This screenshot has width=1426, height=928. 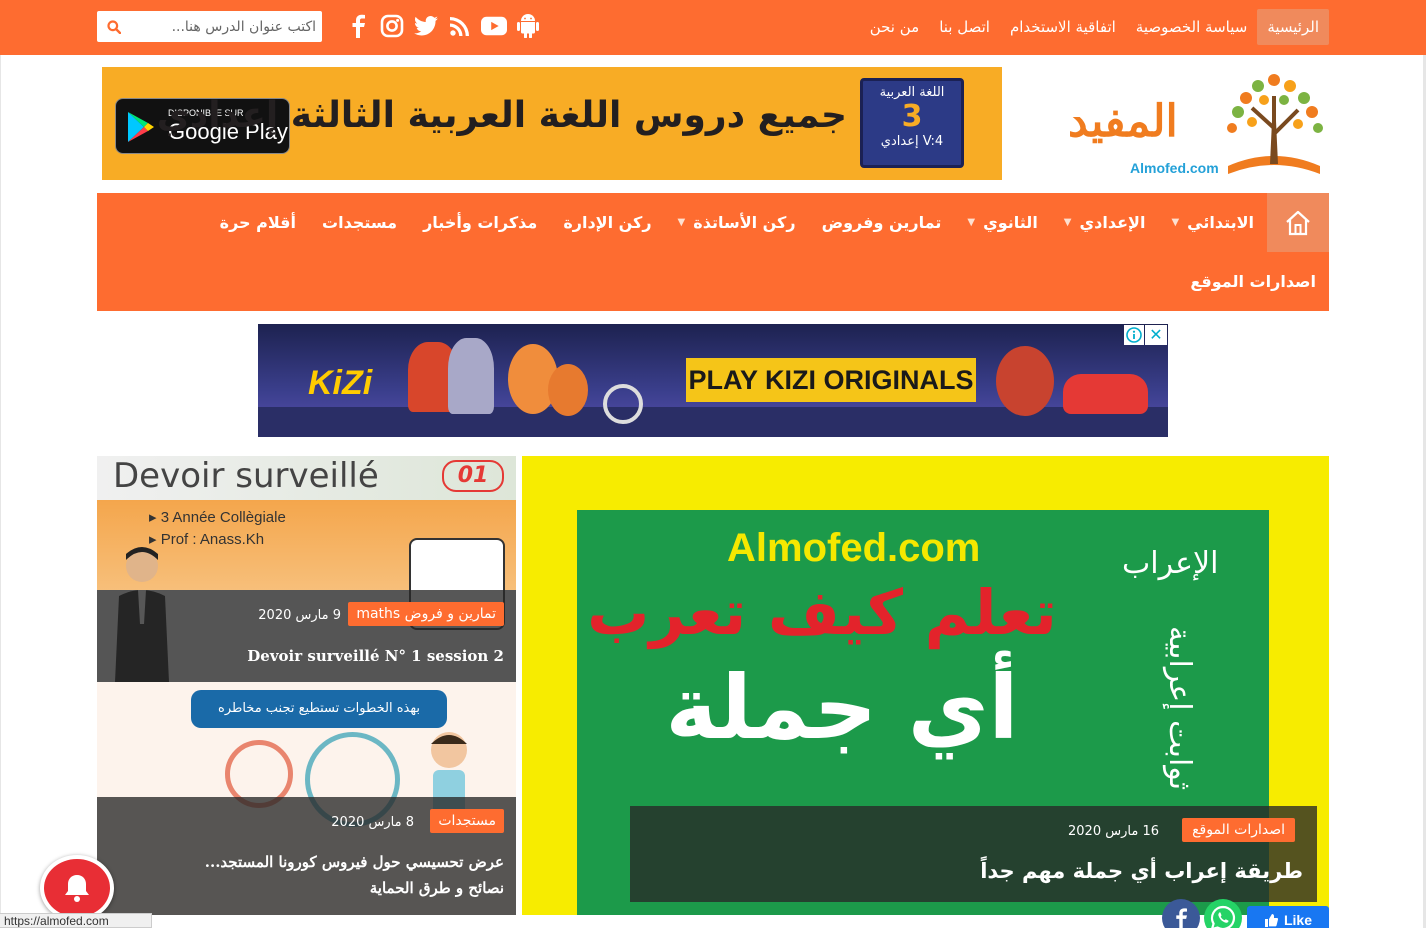 I want to click on top-nav-about: من نحن, so click(x=895, y=27).